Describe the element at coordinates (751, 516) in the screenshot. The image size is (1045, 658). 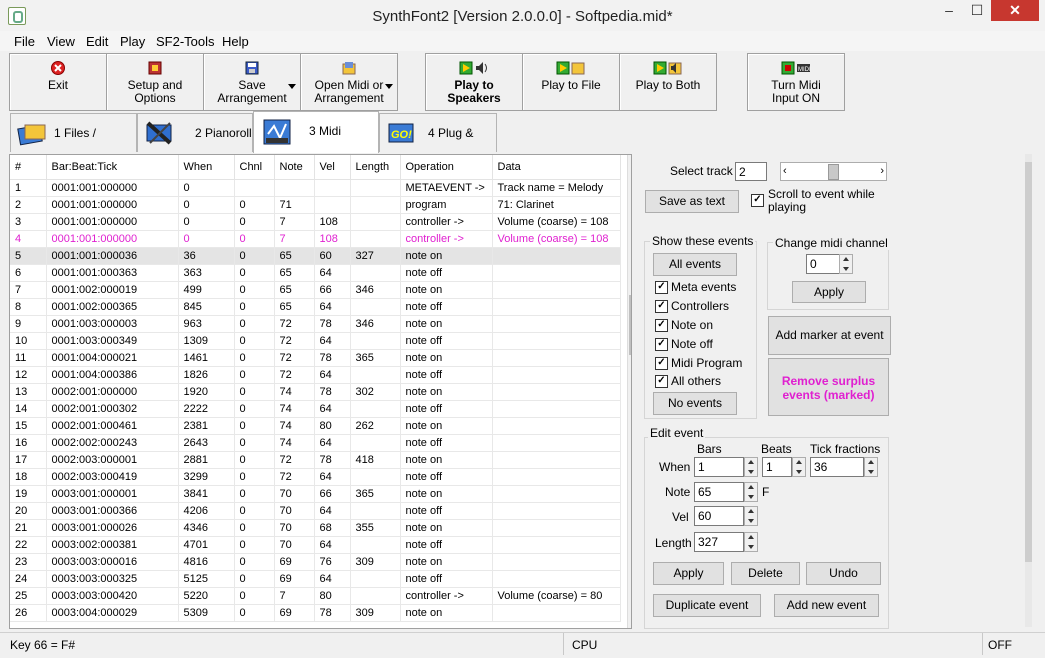
I see `velocity-spinner` at that location.